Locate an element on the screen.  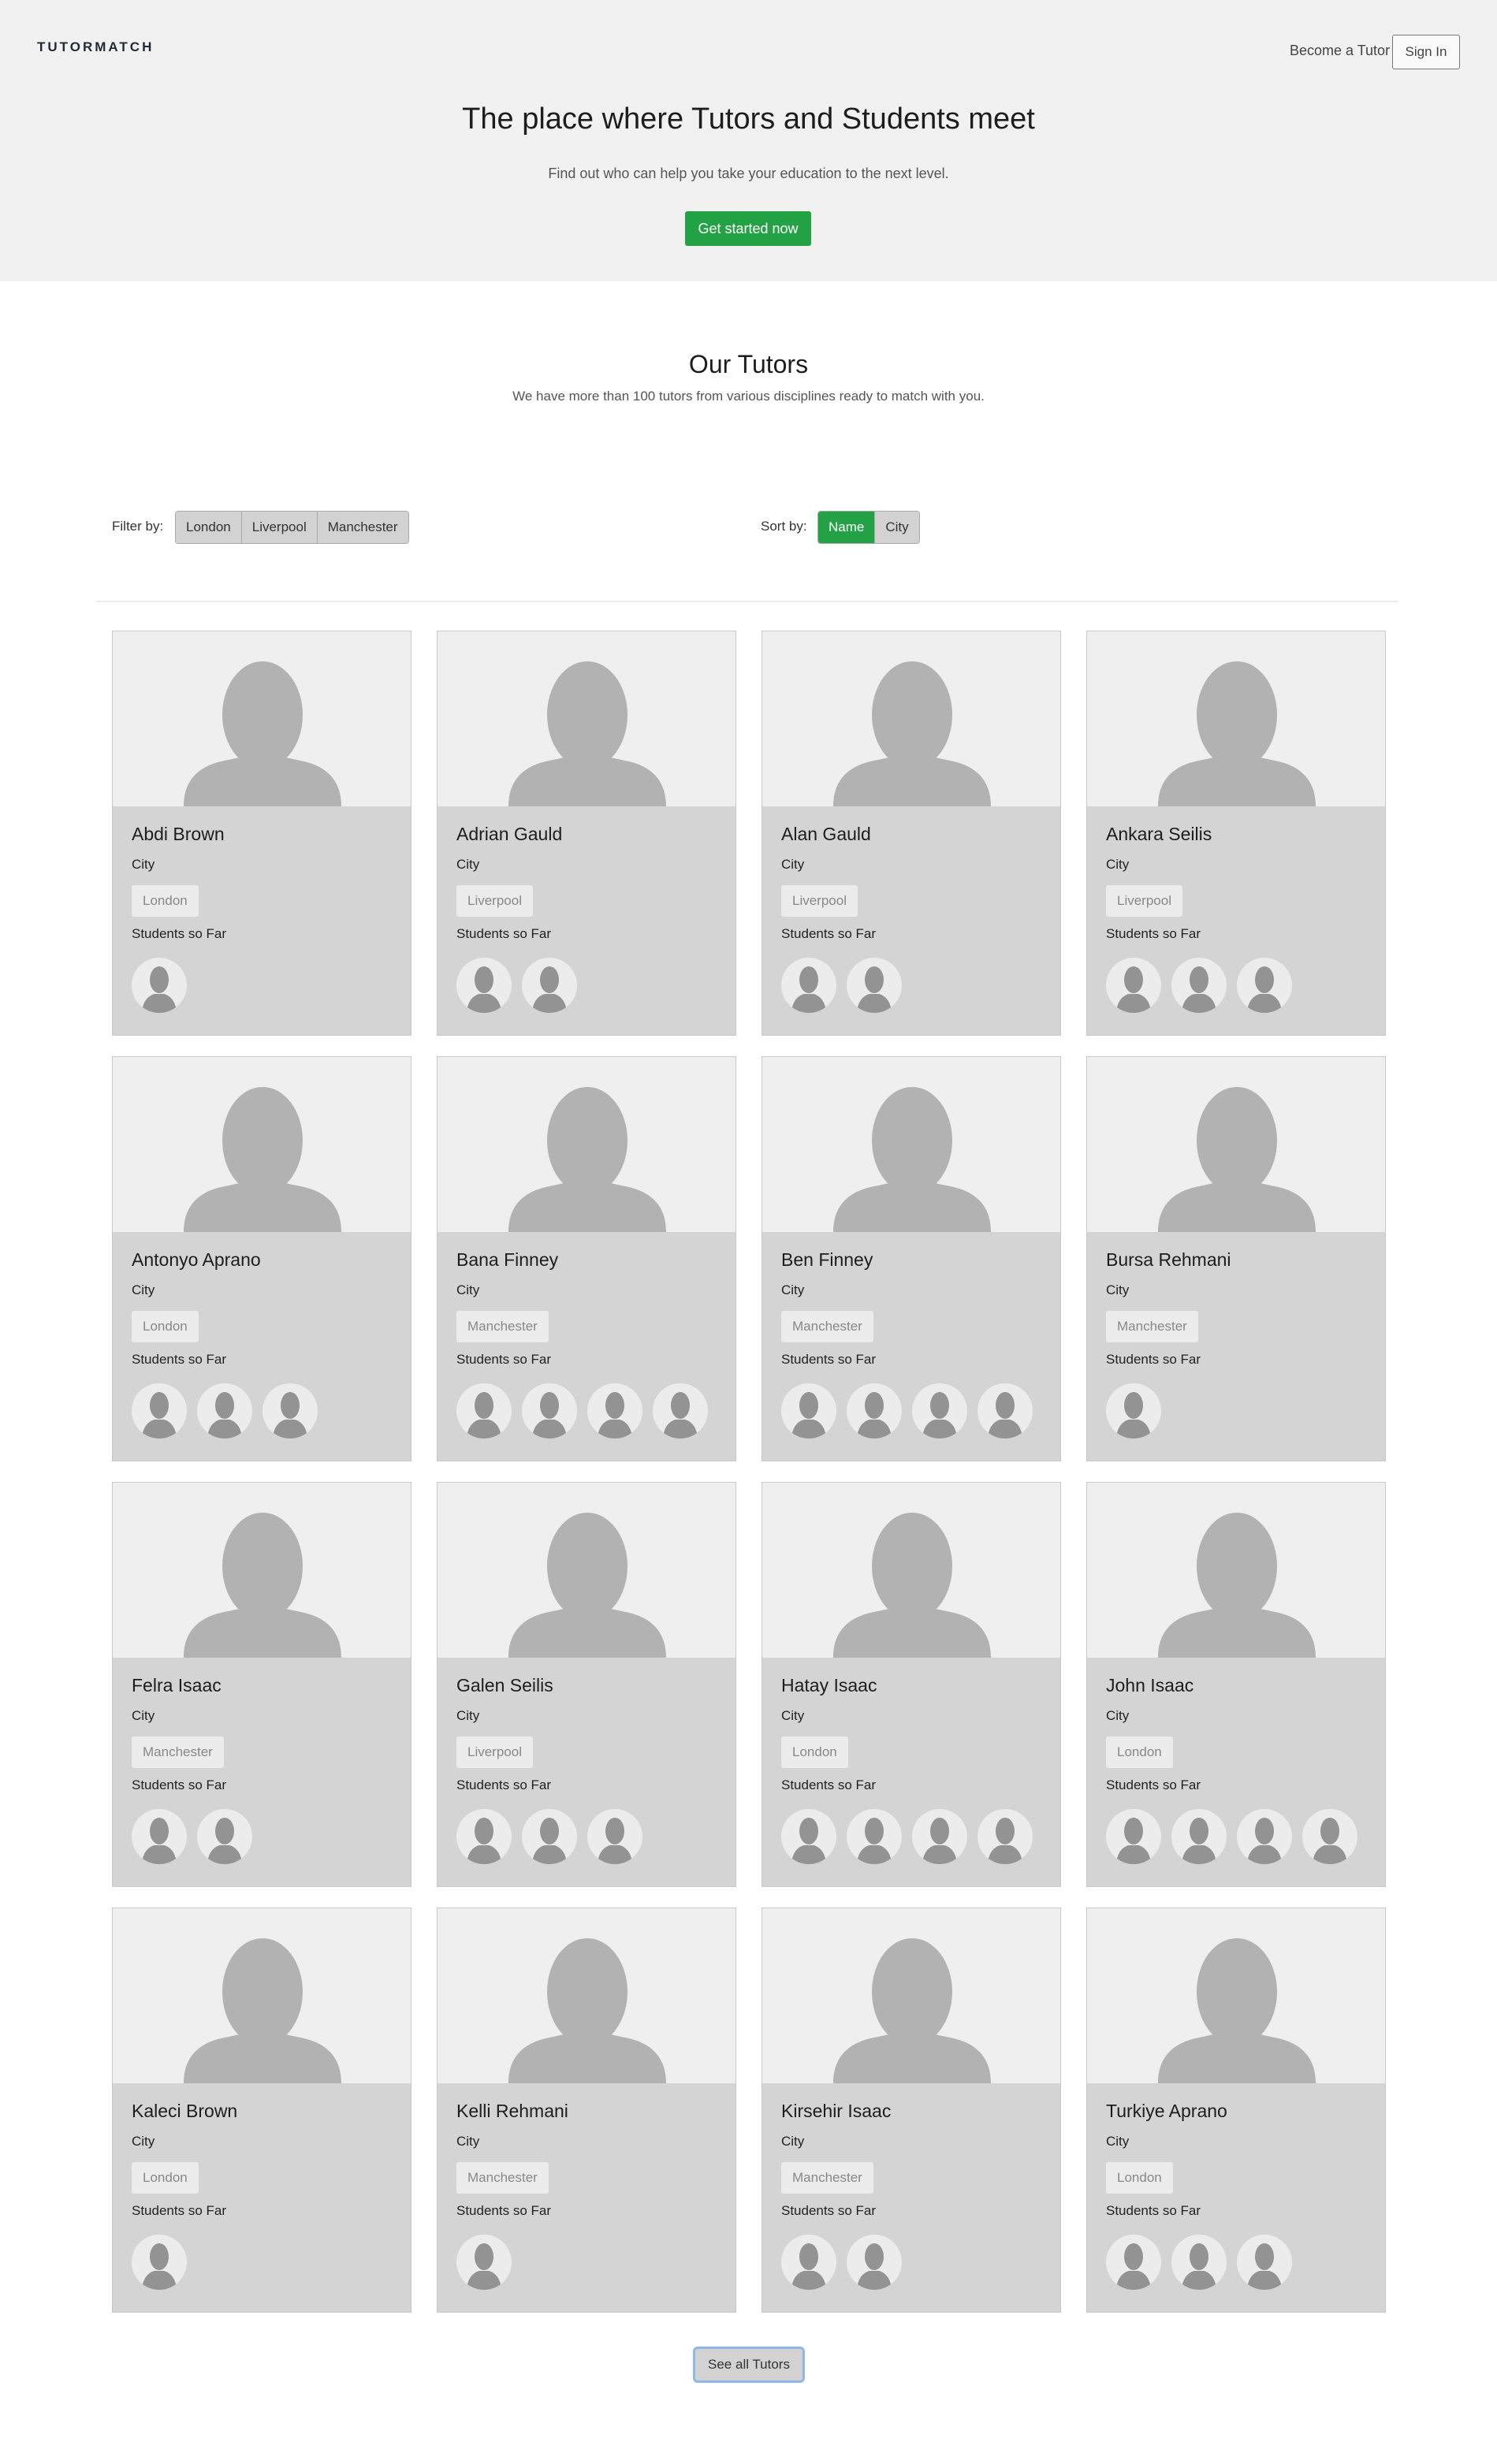
tutor-card: Bana Finney City Manchester Students so Far is located at coordinates (586, 1259).